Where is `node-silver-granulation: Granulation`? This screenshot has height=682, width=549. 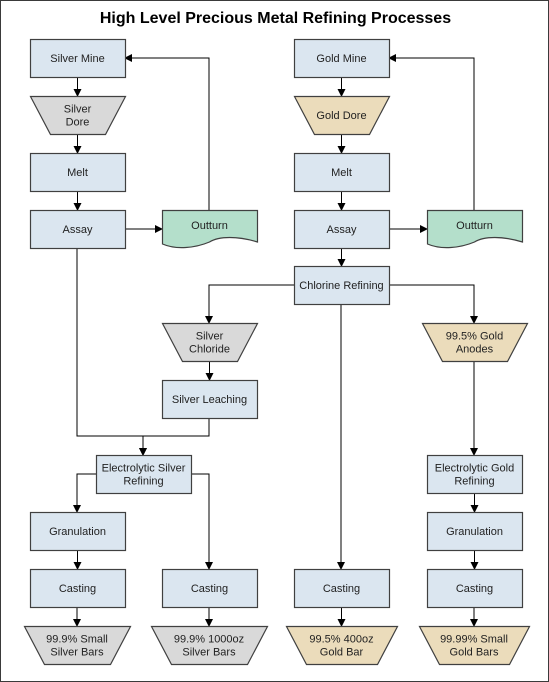
node-silver-granulation: Granulation is located at coordinates (78, 531).